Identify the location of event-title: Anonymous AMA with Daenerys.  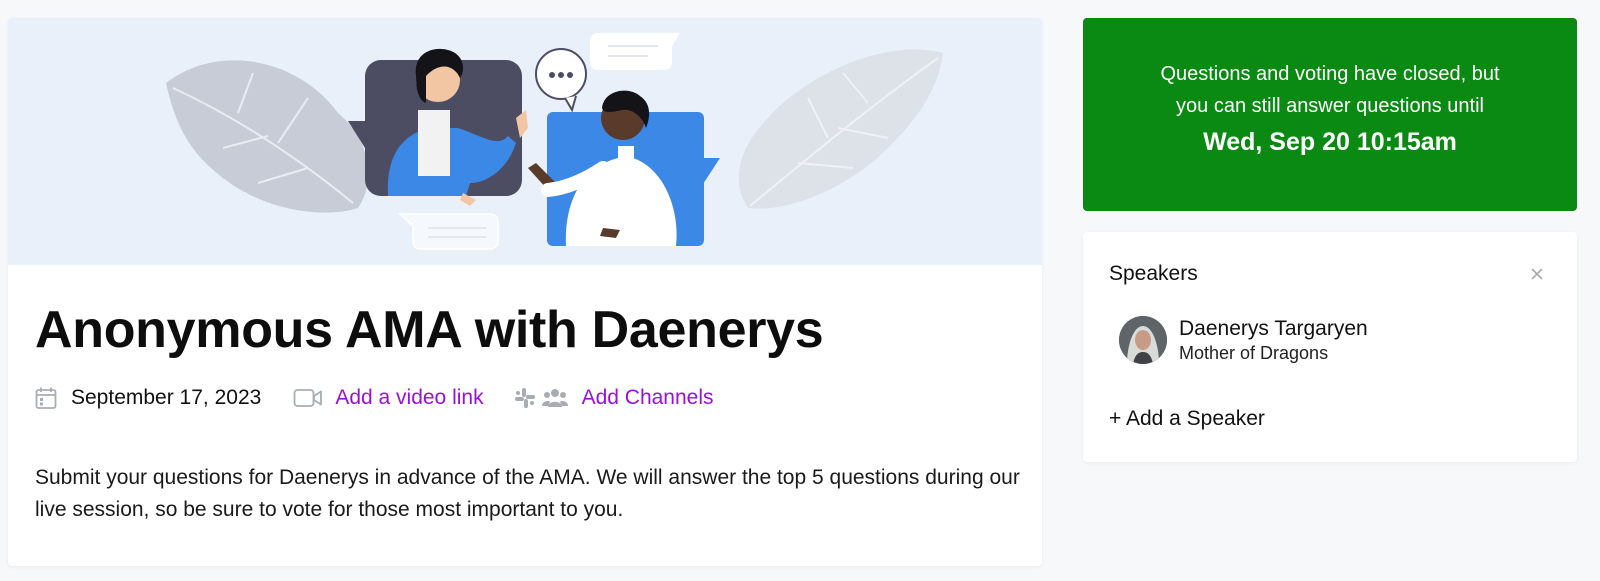
(429, 330).